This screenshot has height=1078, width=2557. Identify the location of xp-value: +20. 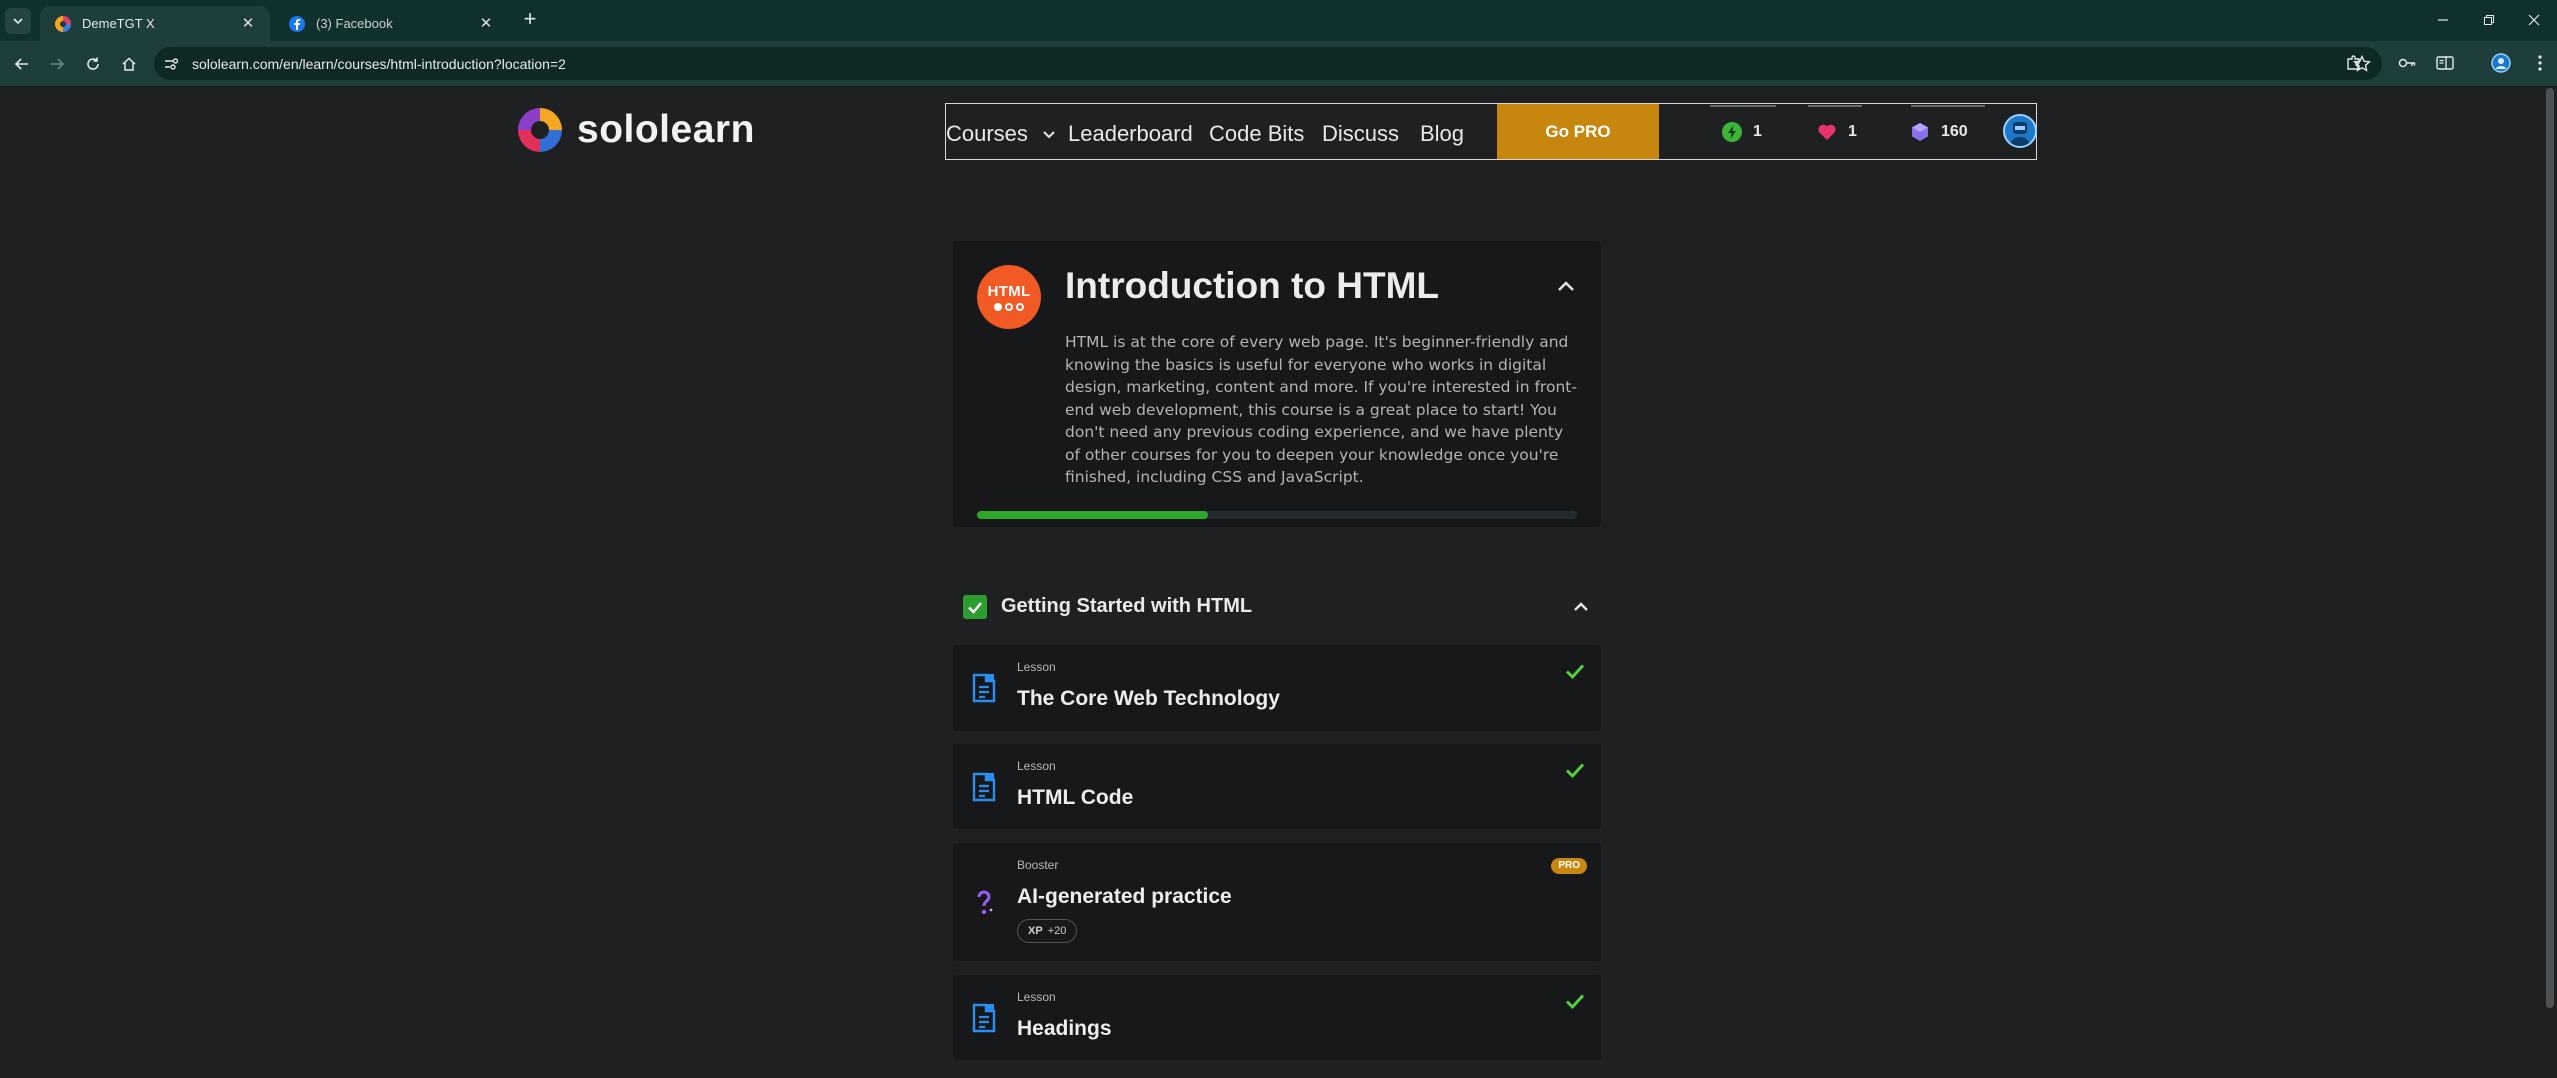
(1057, 931).